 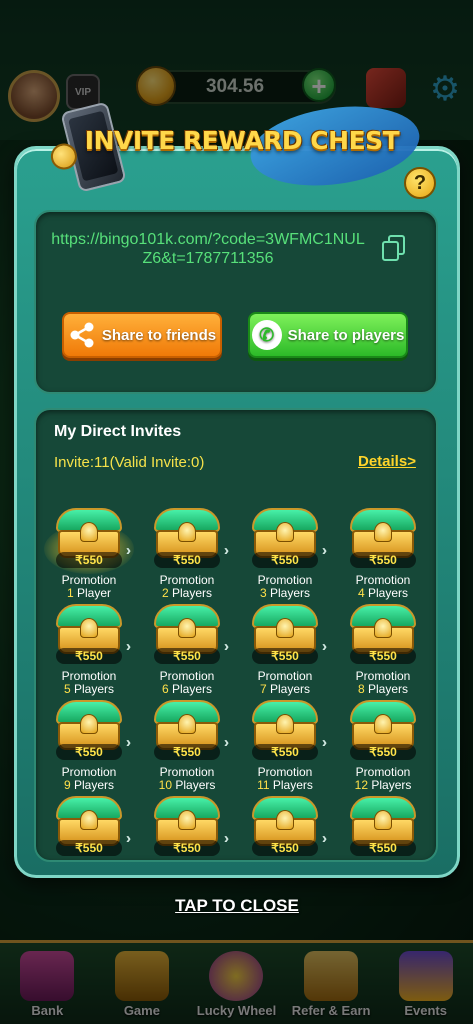 I want to click on tap-to-close-button: TAP TO CLOSE, so click(x=237, y=906).